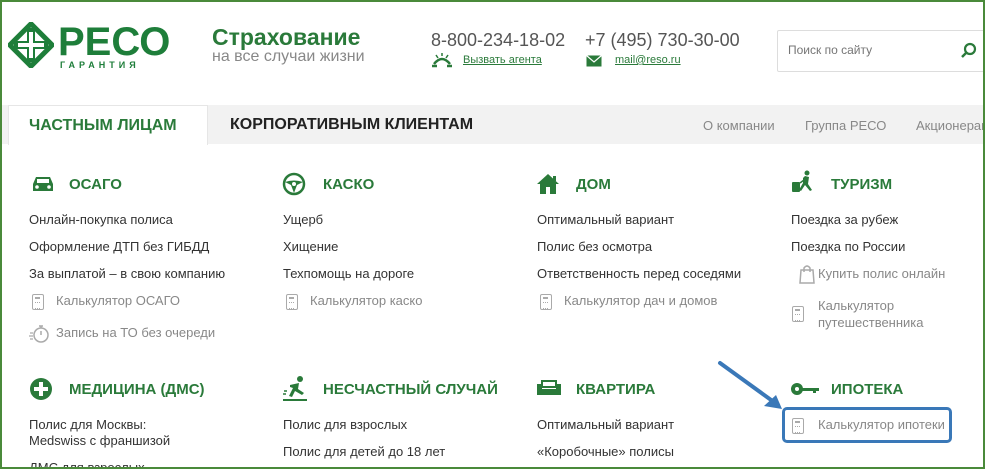 The height and width of the screenshot is (469, 985). Describe the element at coordinates (364, 451) in the screenshot. I see `accident-item-children: Полис для детей до 18 лет` at that location.